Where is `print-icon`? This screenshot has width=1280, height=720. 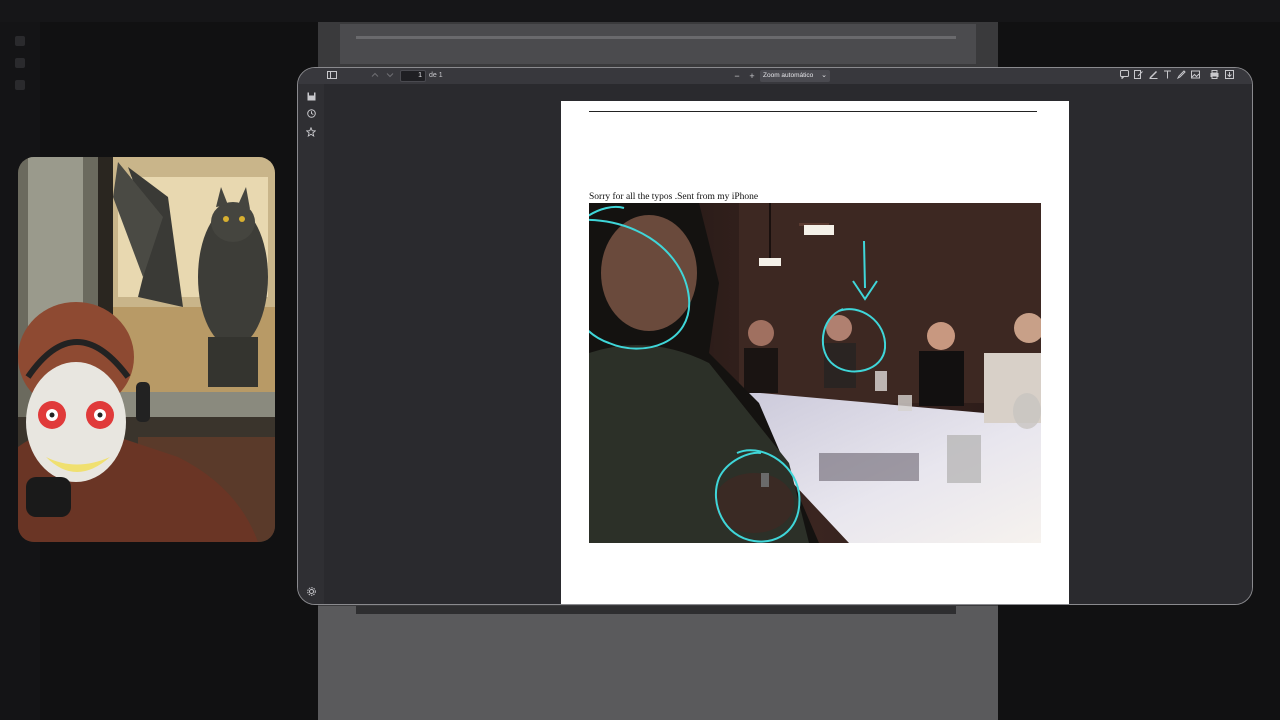 print-icon is located at coordinates (1214, 76).